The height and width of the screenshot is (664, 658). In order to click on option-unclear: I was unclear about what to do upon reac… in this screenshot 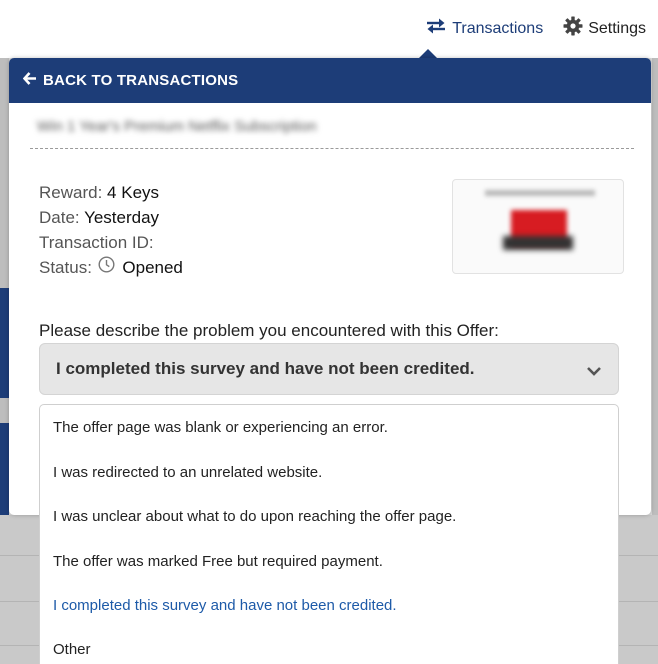, I will do `click(254, 516)`.